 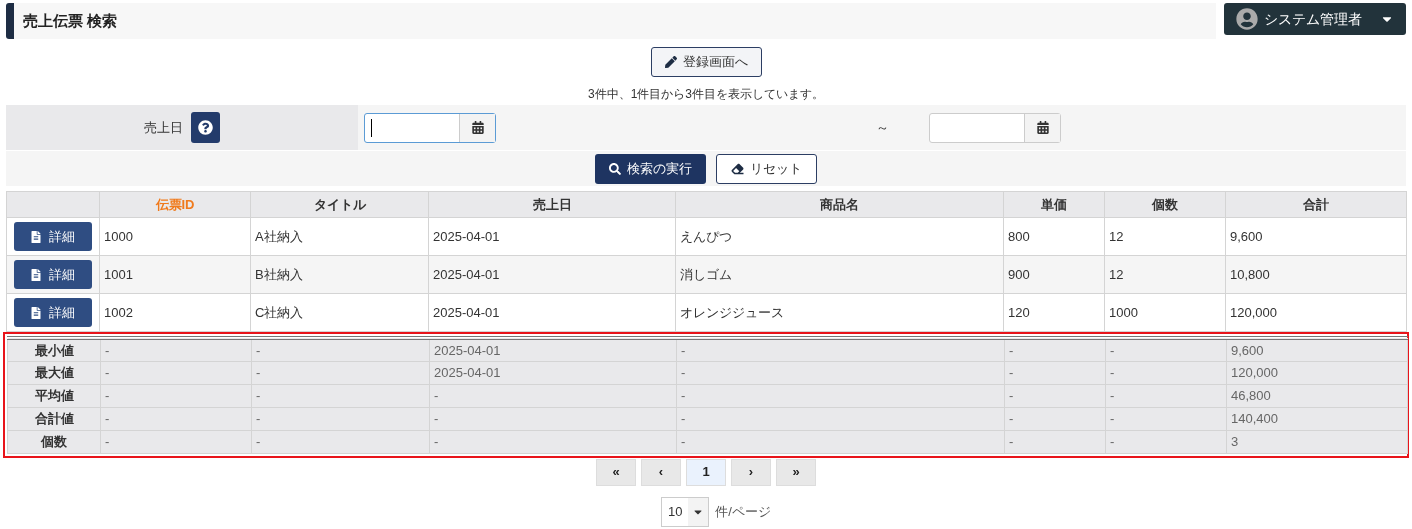 What do you see at coordinates (706, 62) in the screenshot?
I see `register-button: 登録画面へ` at bounding box center [706, 62].